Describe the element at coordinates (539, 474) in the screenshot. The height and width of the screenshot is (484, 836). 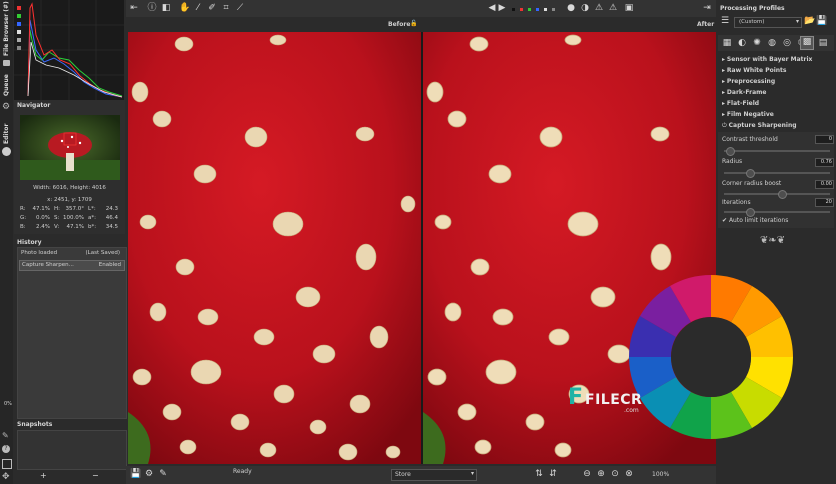
I see `flip-icon: ⇅` at that location.